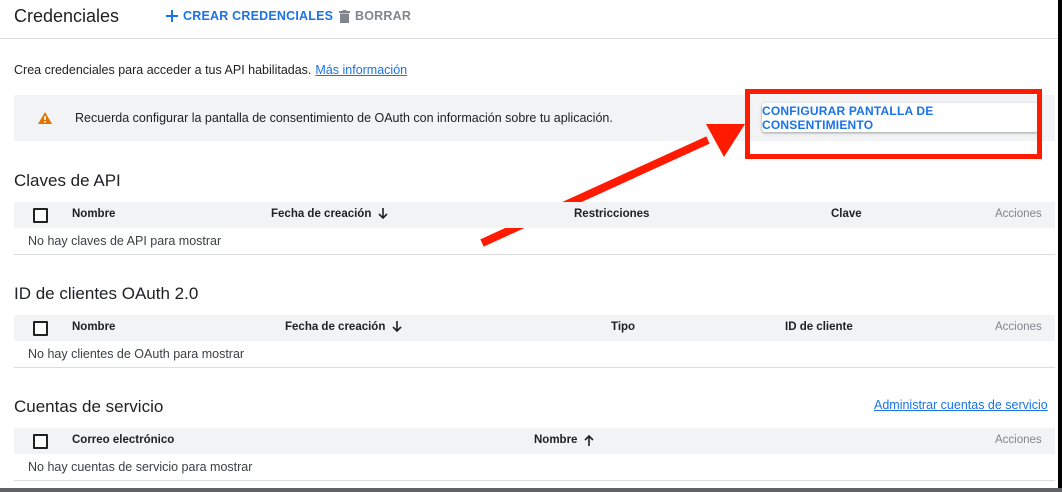 Image resolution: width=1062 pixels, height=492 pixels. Describe the element at coordinates (846, 214) in the screenshot. I see `col-key: Clave` at that location.